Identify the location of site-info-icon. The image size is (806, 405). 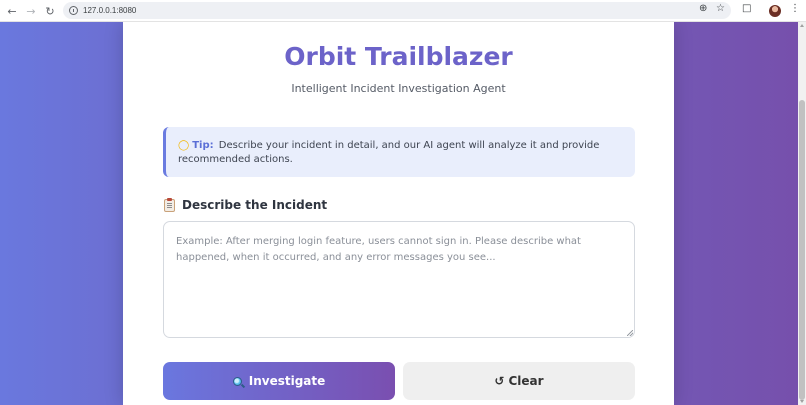
(73, 10).